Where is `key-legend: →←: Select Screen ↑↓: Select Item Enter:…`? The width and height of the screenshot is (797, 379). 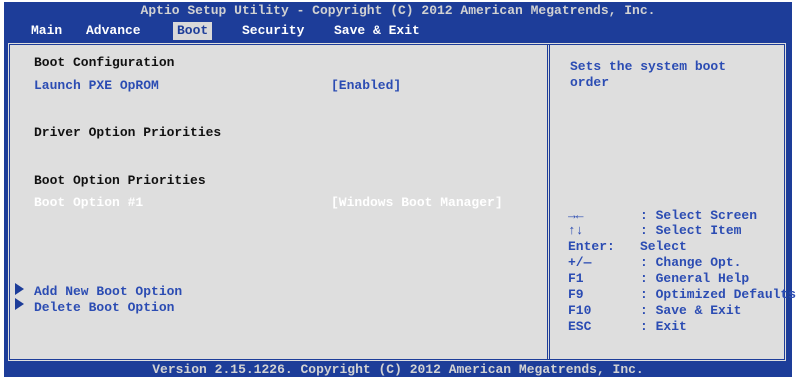
key-legend: →←: Select Screen ↑↓: Select Item Enter:… is located at coordinates (682, 272).